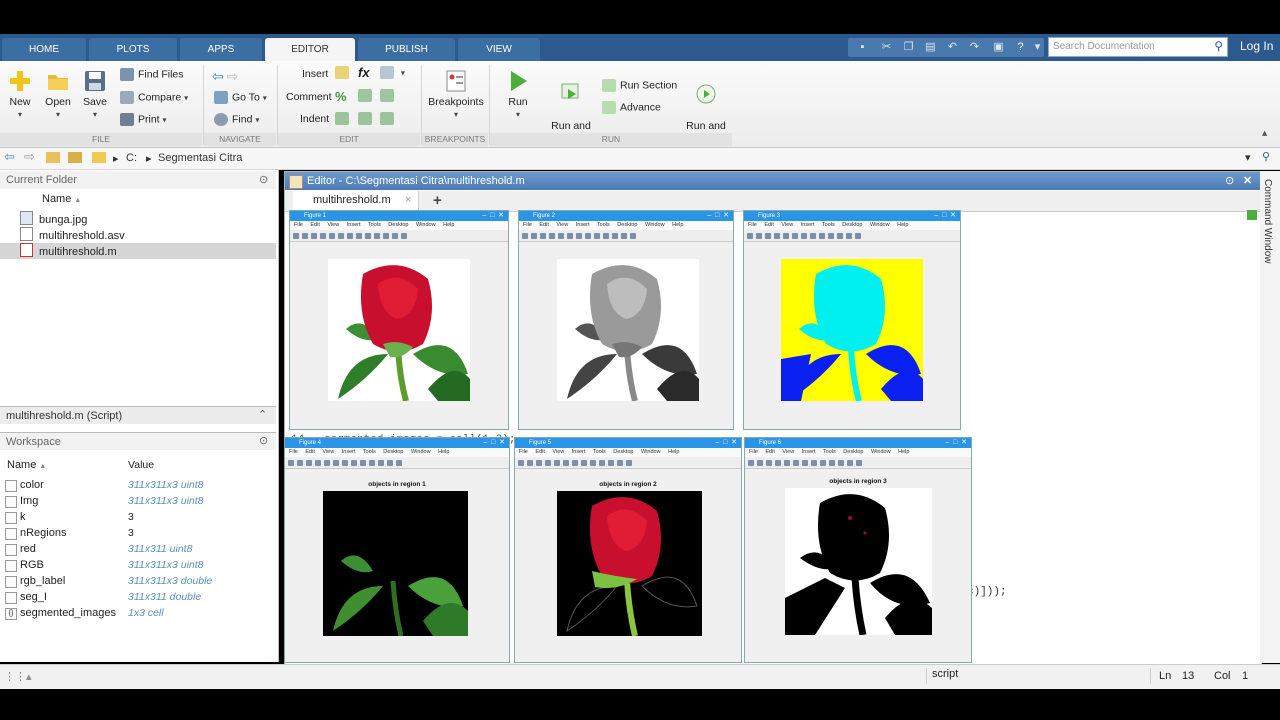 This screenshot has width=1280, height=720. I want to click on command-window-tab: Command Window, so click(1270, 417).